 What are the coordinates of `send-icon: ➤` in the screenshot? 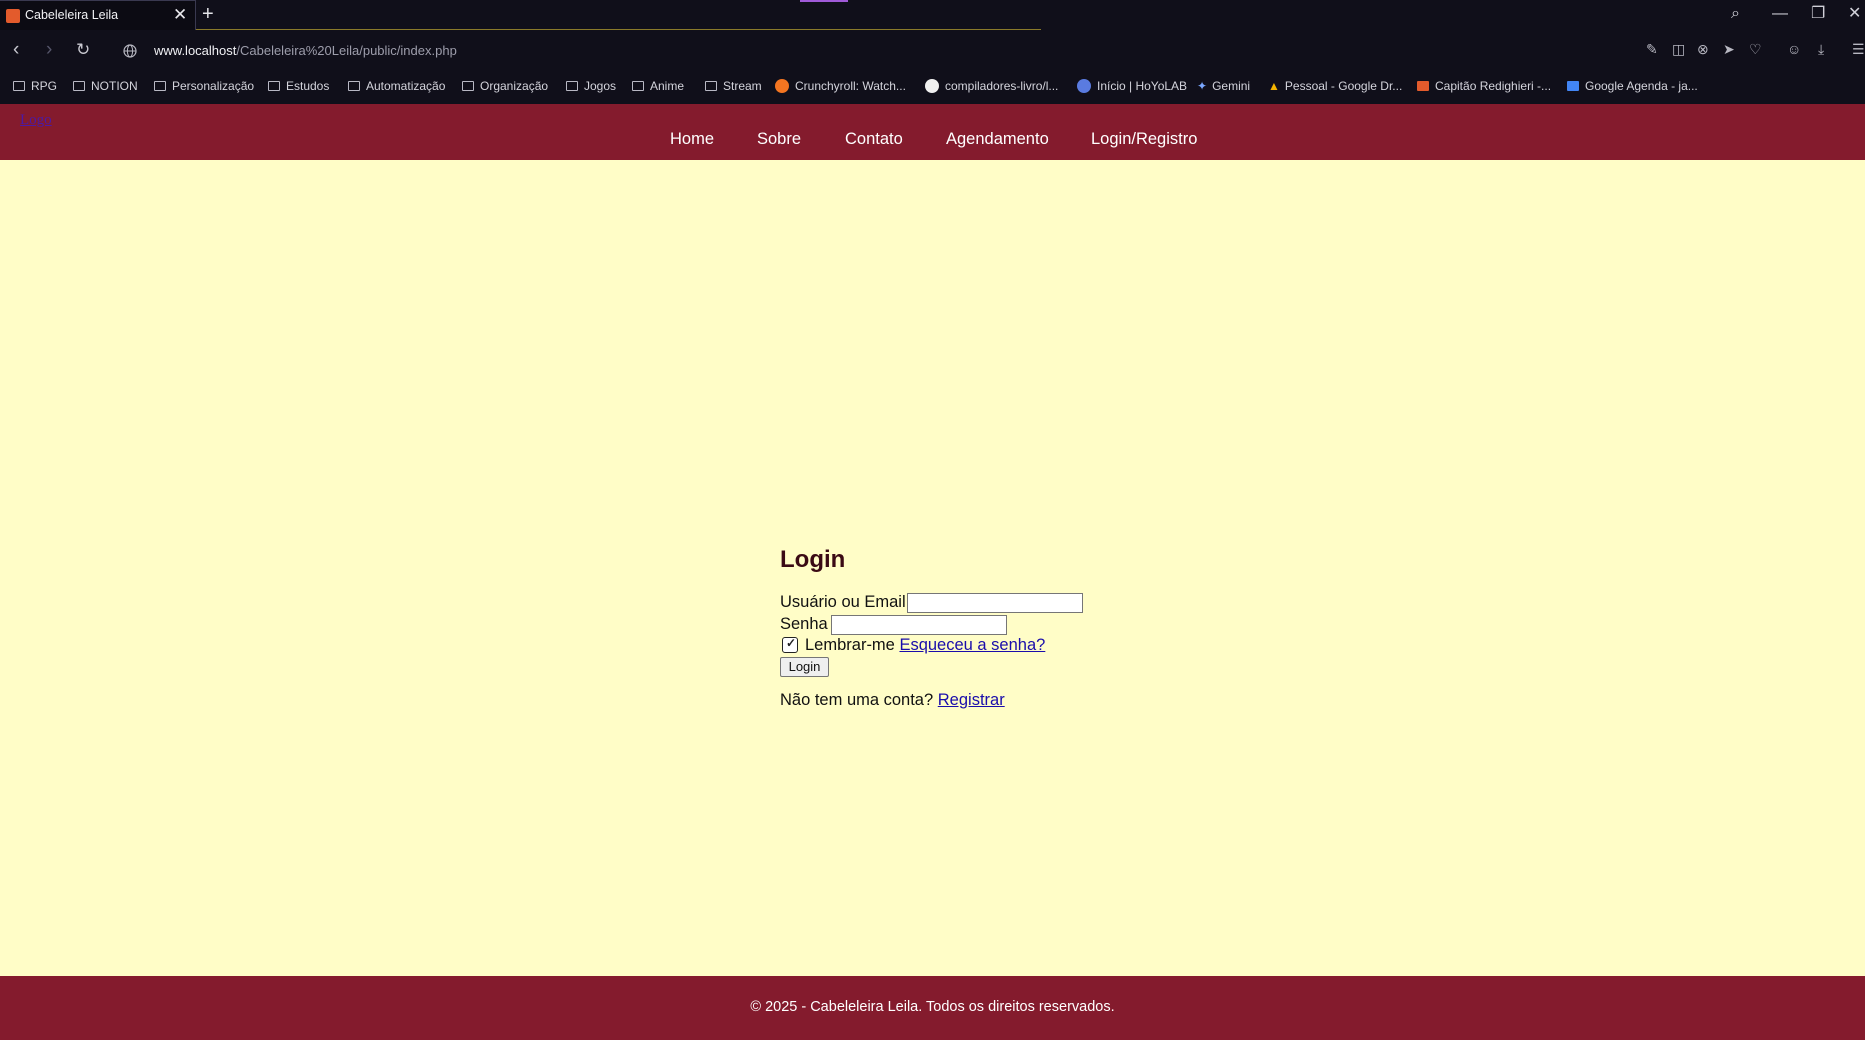 It's located at (1729, 49).